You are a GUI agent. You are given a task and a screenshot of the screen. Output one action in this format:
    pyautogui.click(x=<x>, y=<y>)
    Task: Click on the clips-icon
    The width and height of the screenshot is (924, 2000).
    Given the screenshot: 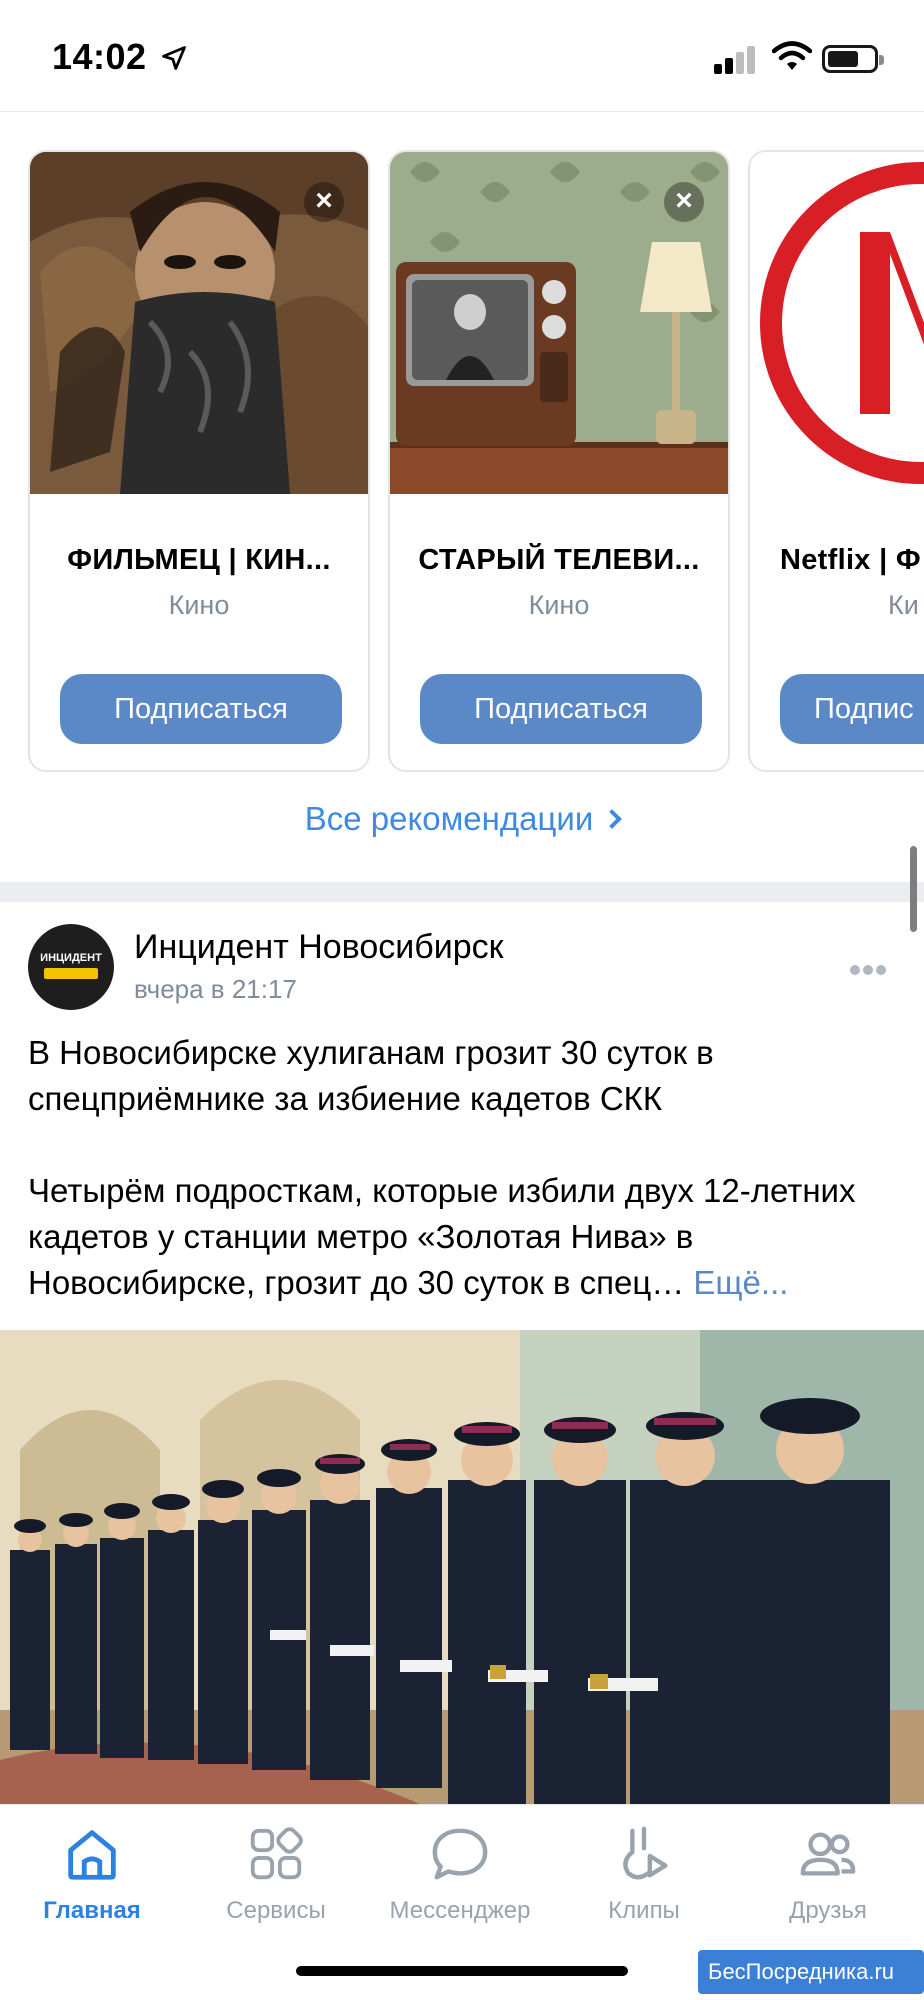 What is the action you would take?
    pyautogui.click(x=645, y=1853)
    